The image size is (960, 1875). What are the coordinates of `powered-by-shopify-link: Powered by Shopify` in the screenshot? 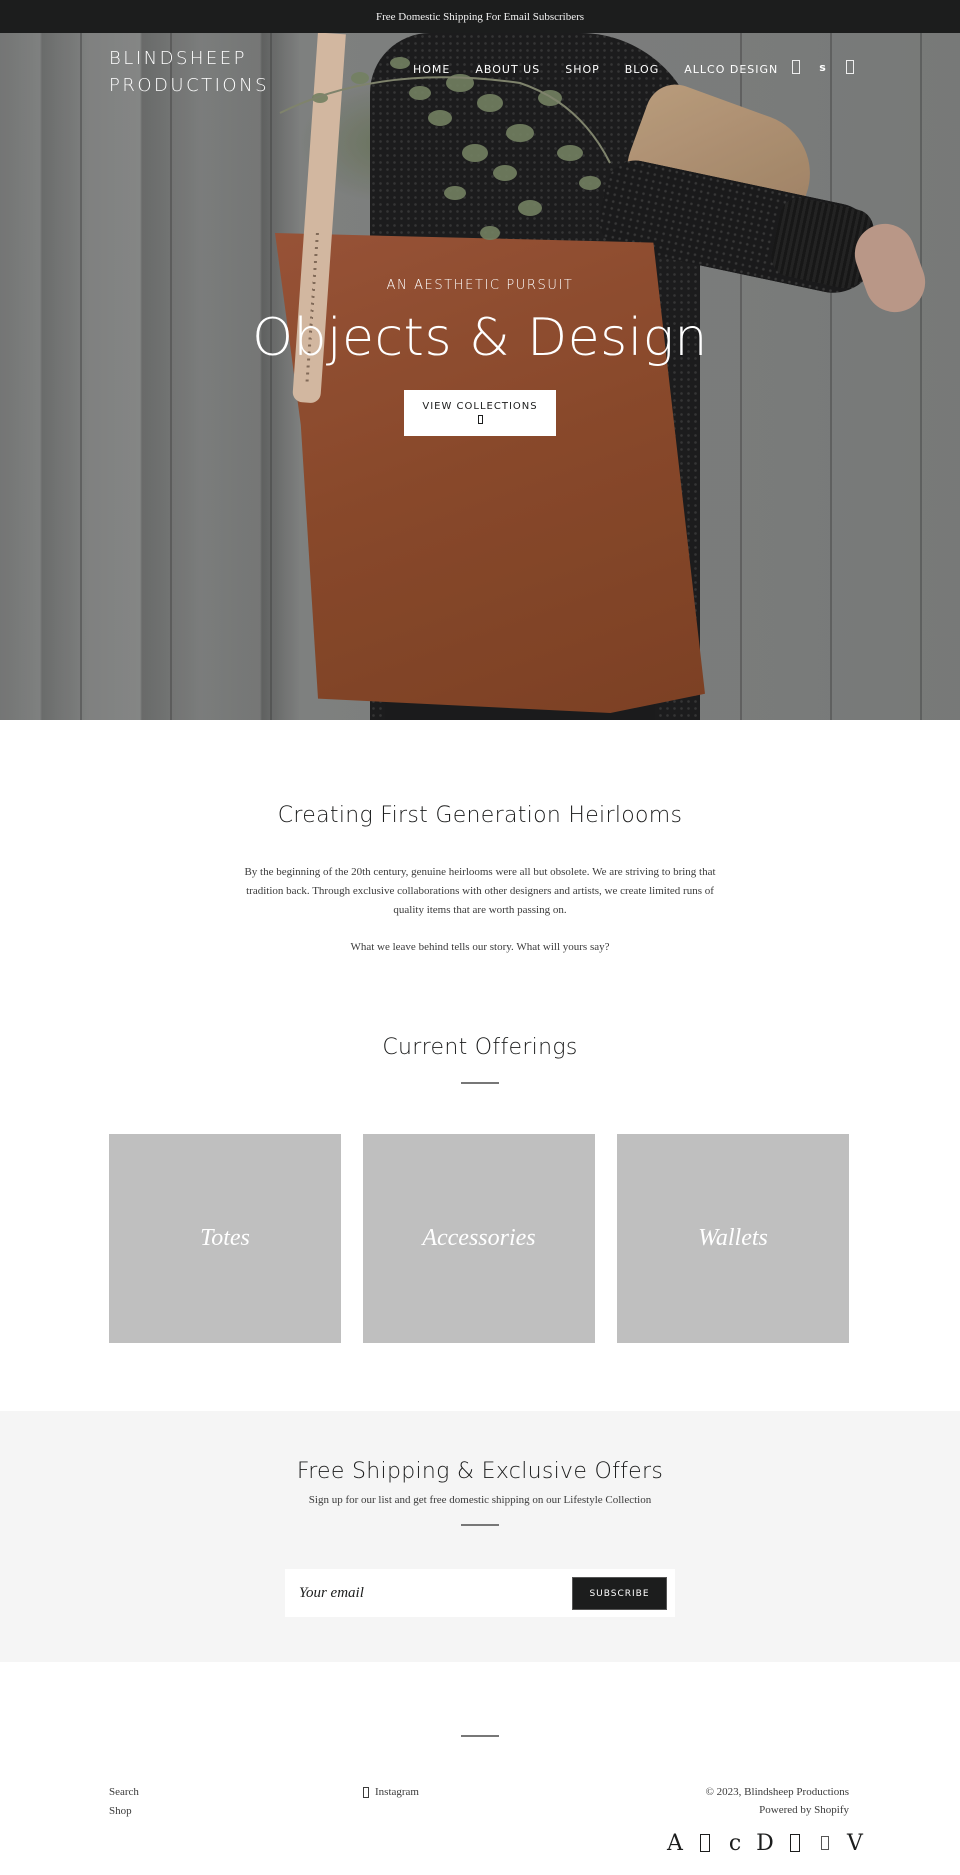 It's located at (777, 1810).